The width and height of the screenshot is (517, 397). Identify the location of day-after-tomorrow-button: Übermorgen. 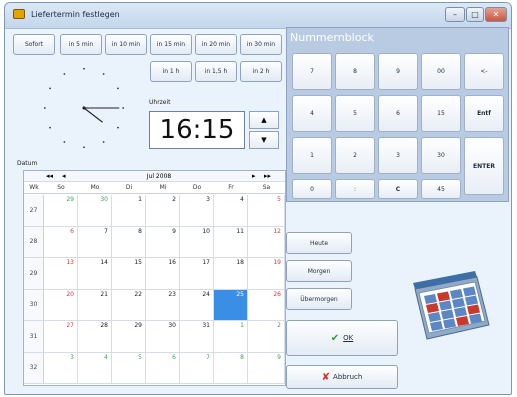
(319, 299).